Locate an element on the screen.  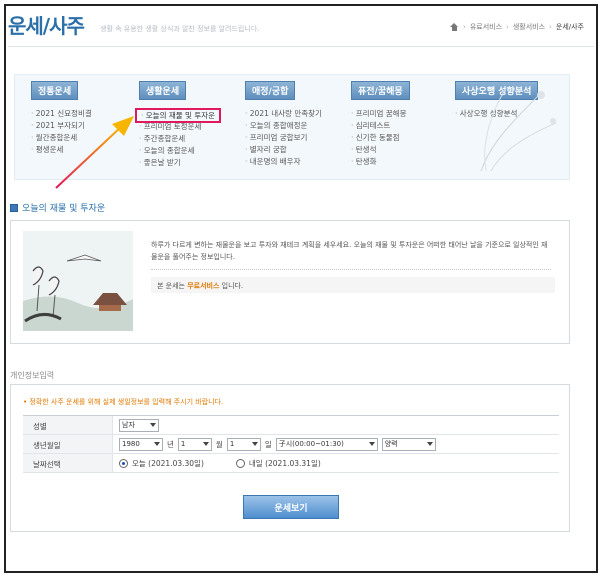
form-row-birth: 생년월일 1980 년 1 월 1 일 子시(00:00~01:30) 양력 is located at coordinates (291, 444).